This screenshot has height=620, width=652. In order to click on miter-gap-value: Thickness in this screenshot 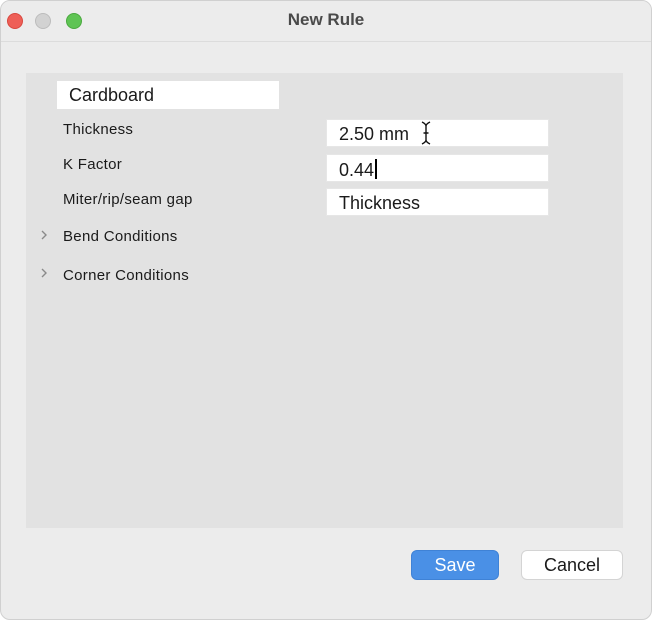, I will do `click(380, 203)`.